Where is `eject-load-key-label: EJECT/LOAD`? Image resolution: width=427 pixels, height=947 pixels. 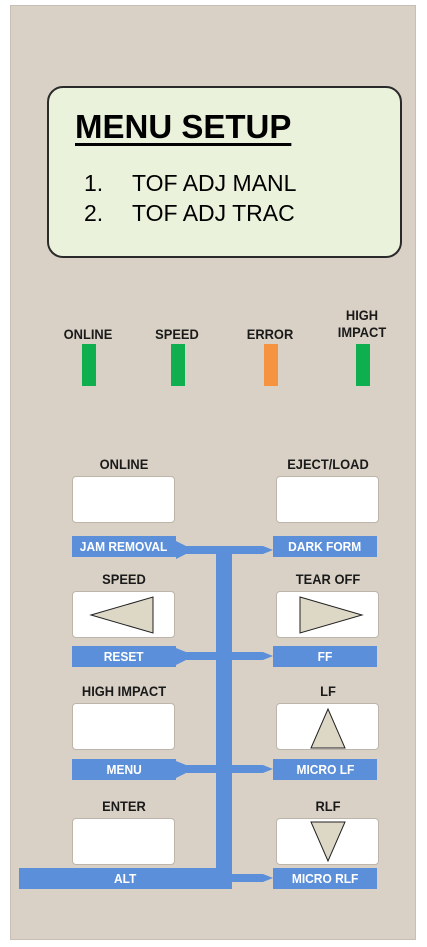 eject-load-key-label: EJECT/LOAD is located at coordinates (328, 464).